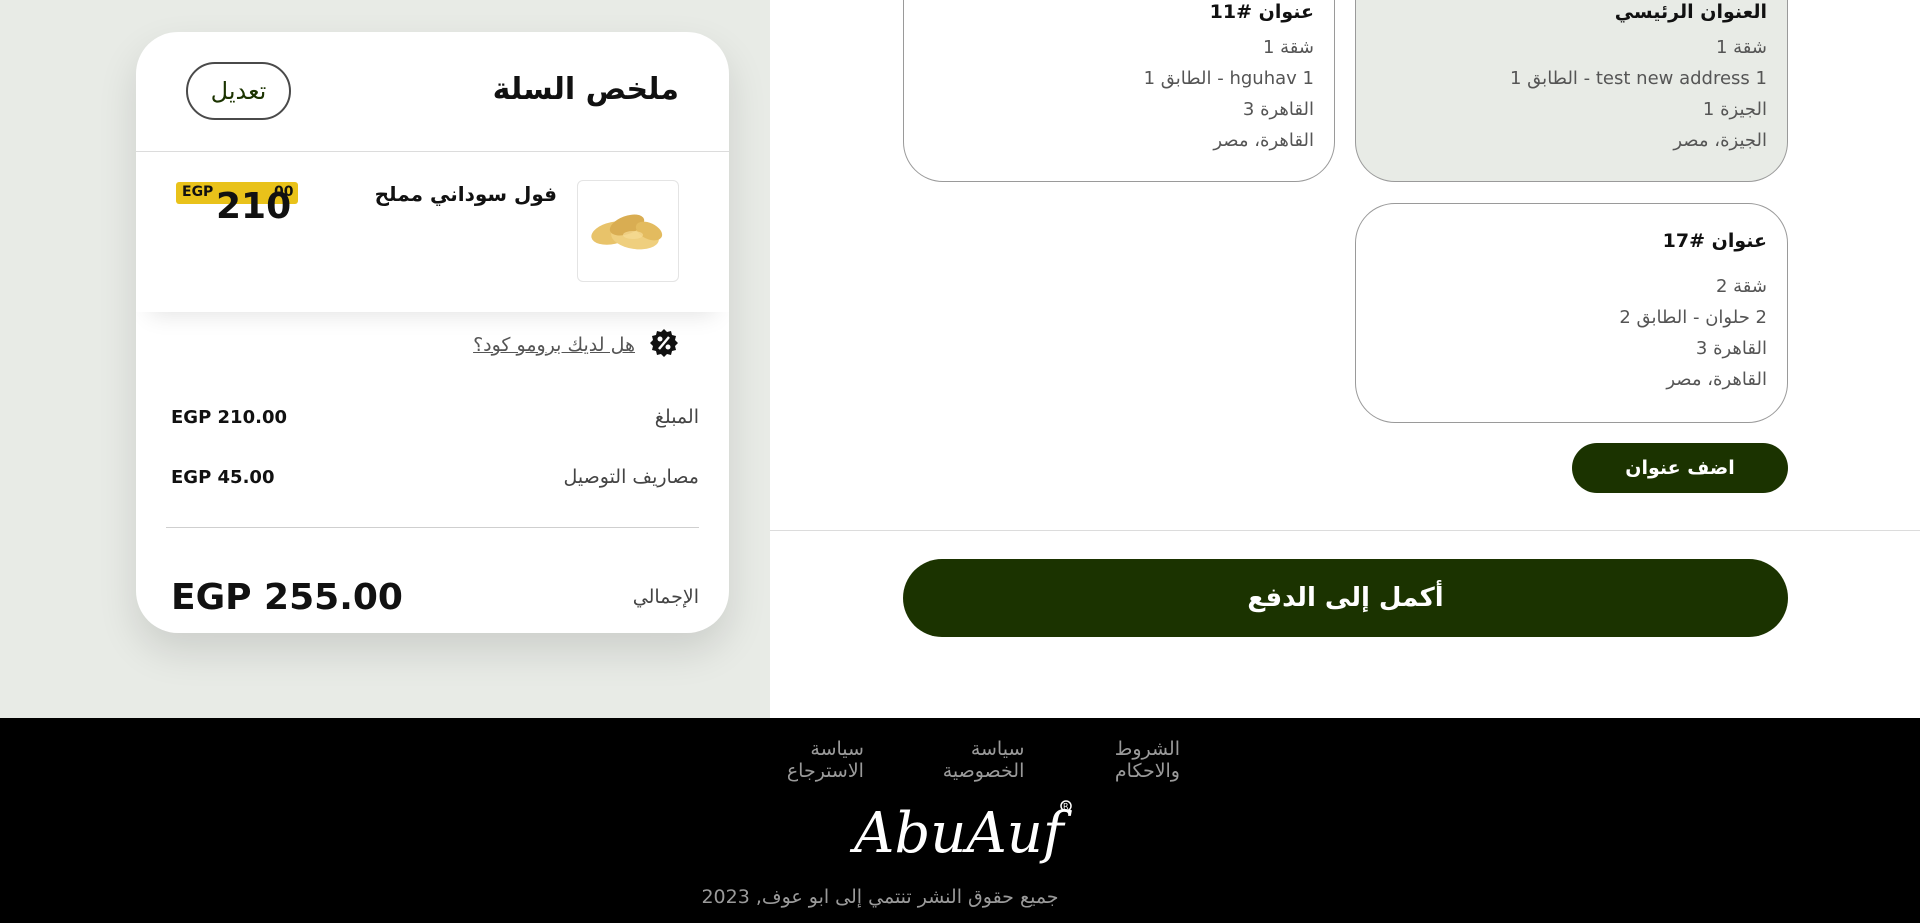 This screenshot has width=1920, height=923. I want to click on amount-row: EGP 210.00 المبلغ, so click(435, 417).